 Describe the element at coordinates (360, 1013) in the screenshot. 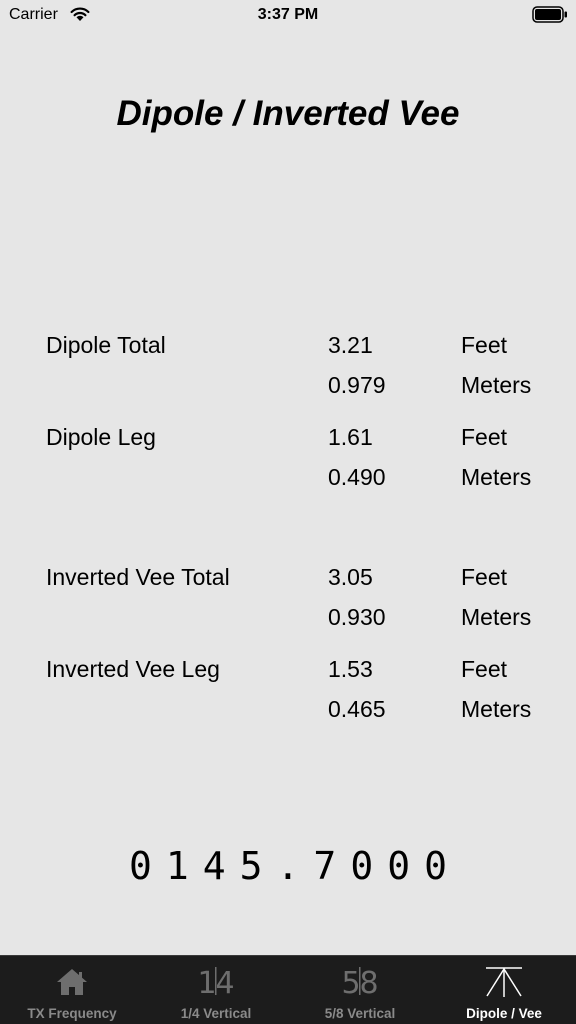

I see `tab-label: 5/8 Vertical` at that location.